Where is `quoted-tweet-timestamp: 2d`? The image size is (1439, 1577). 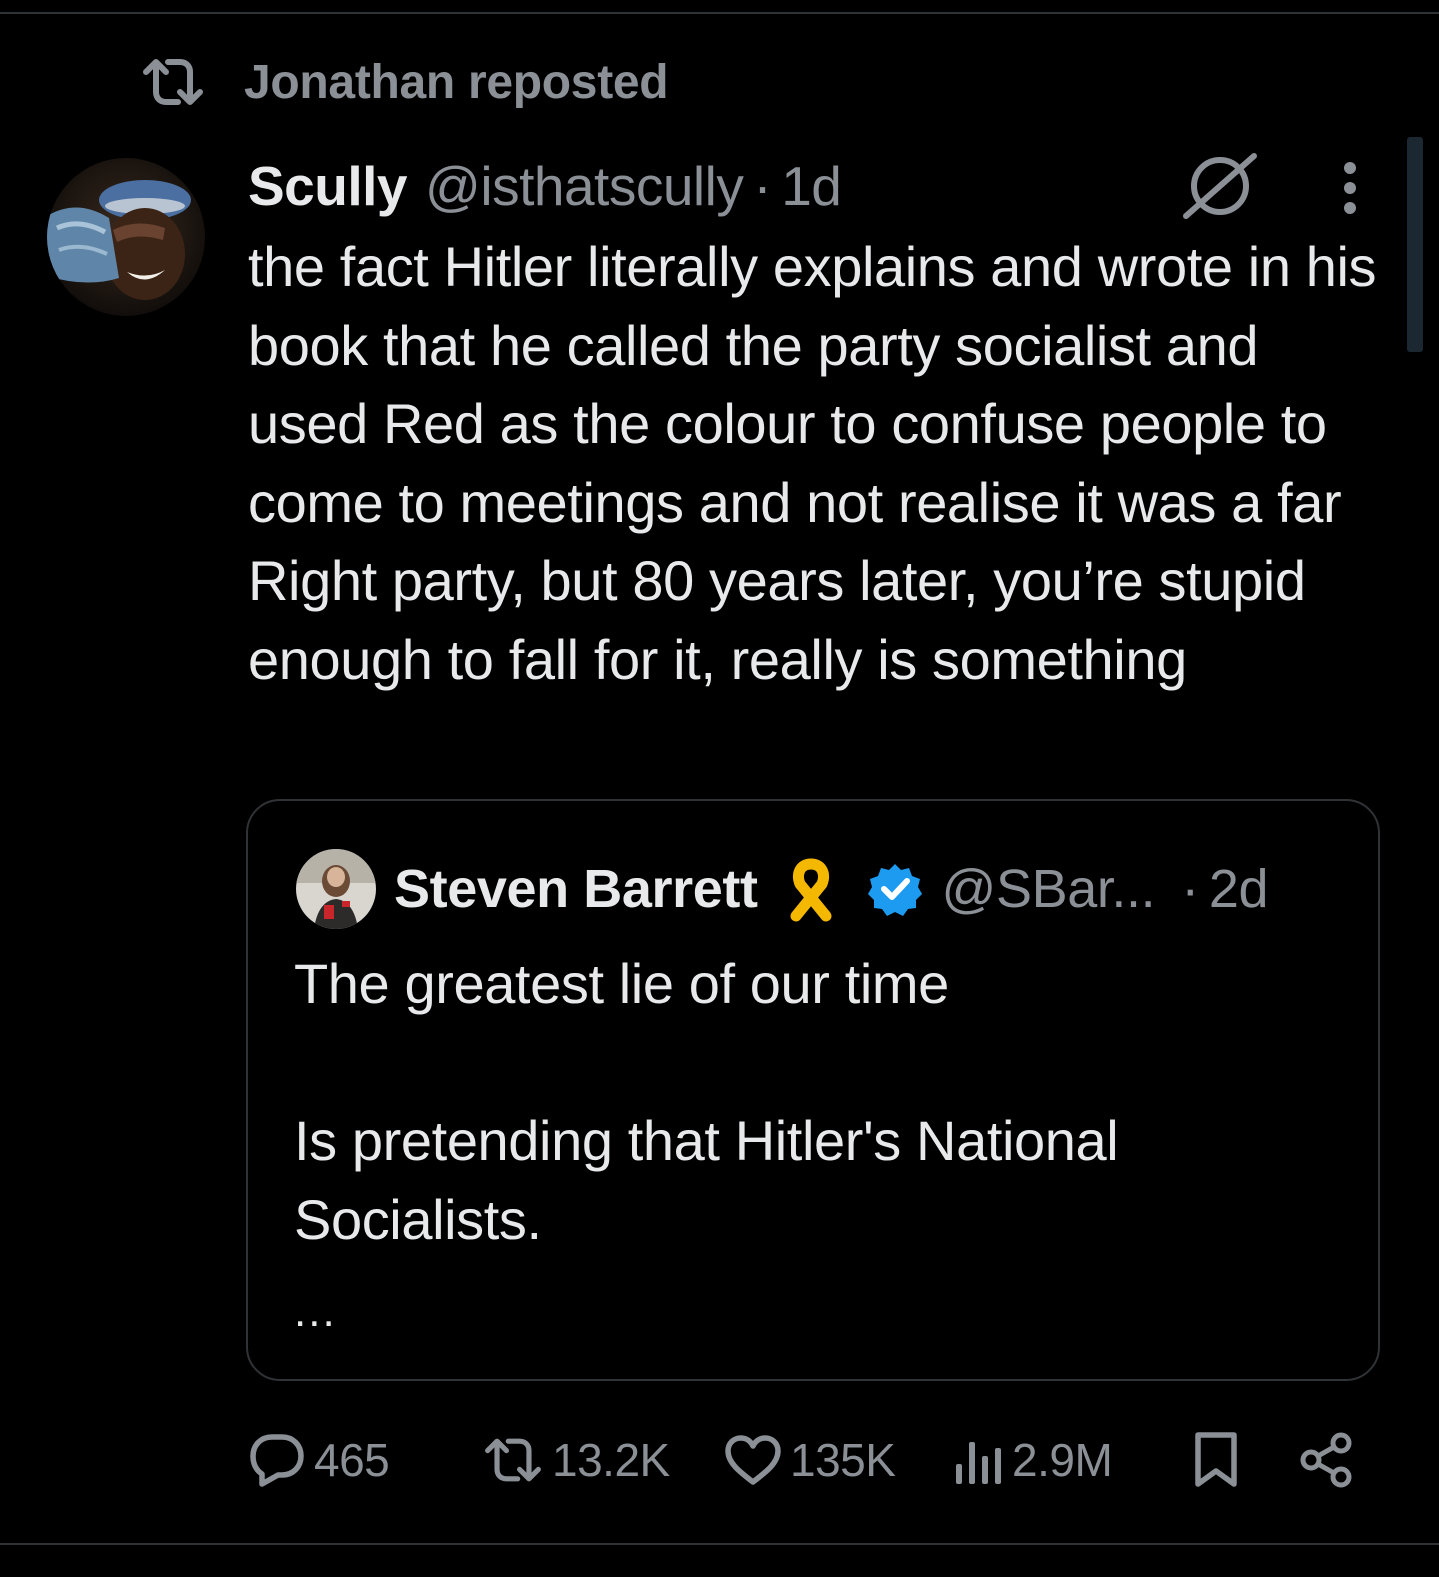 quoted-tweet-timestamp: 2d is located at coordinates (1239, 889).